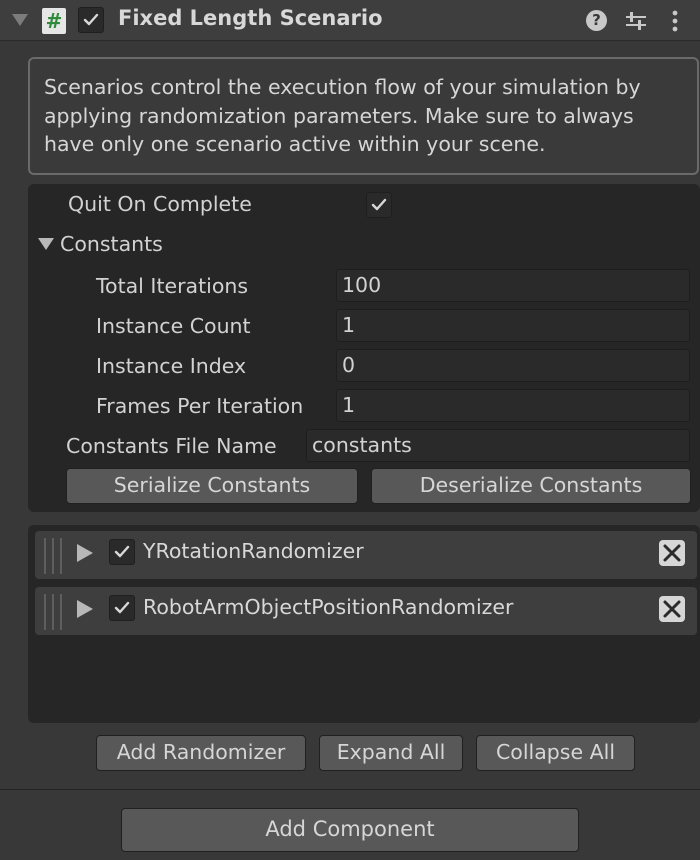  What do you see at coordinates (250, 18) in the screenshot?
I see `component-title: Fixed Length Scenario` at bounding box center [250, 18].